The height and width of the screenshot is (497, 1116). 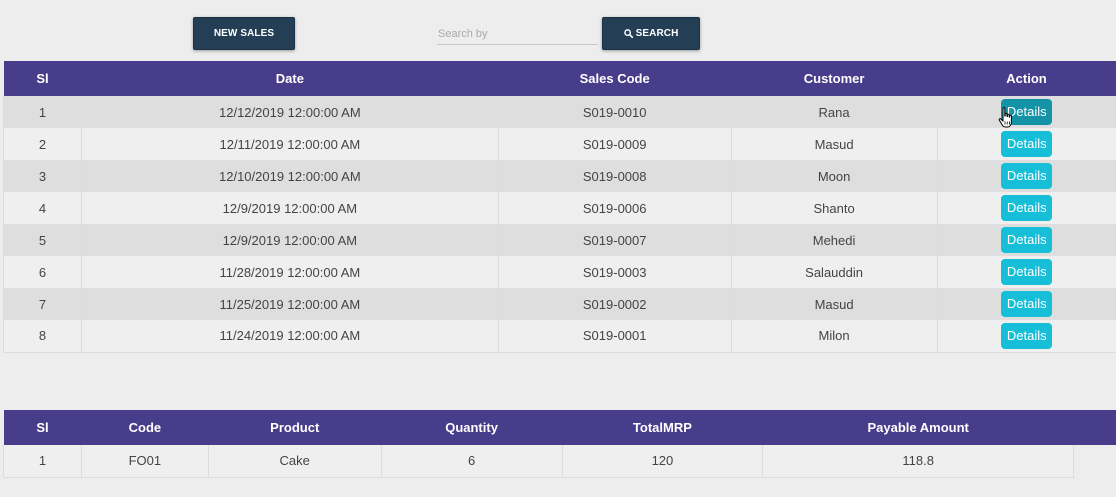 What do you see at coordinates (615, 240) in the screenshot?
I see `cell-sales-code: S019-0007` at bounding box center [615, 240].